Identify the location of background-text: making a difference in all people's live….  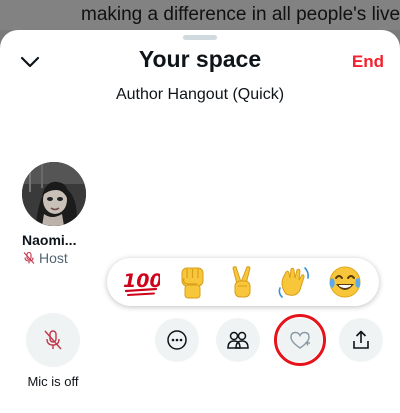
(240, 14).